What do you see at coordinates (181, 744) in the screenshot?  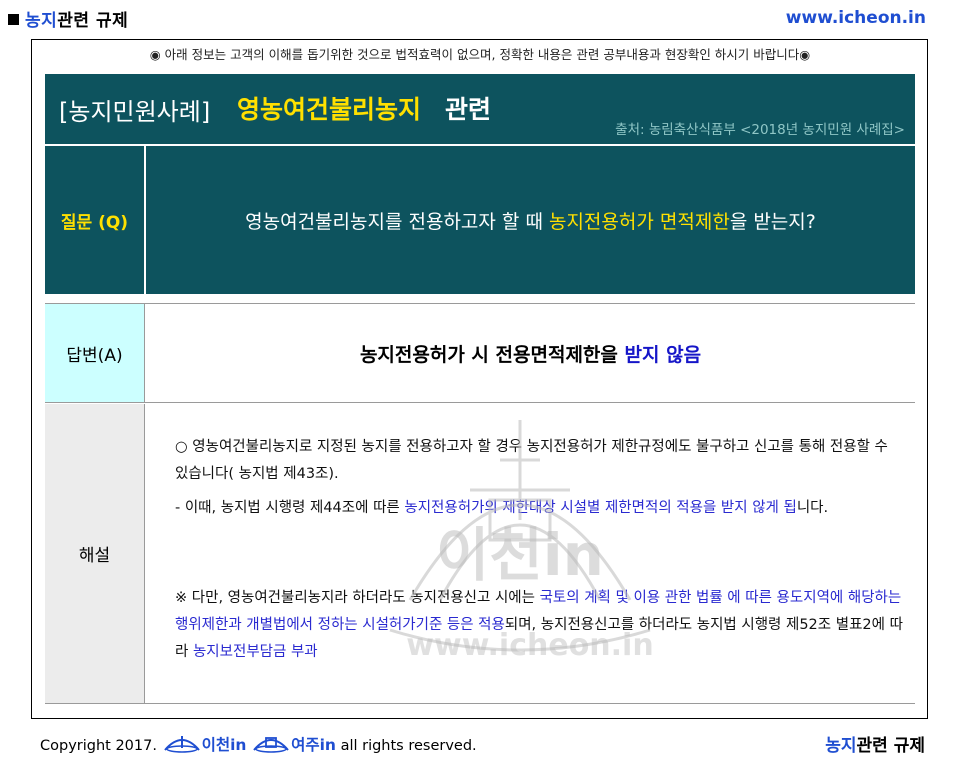 I see `icheon-logo-icon` at bounding box center [181, 744].